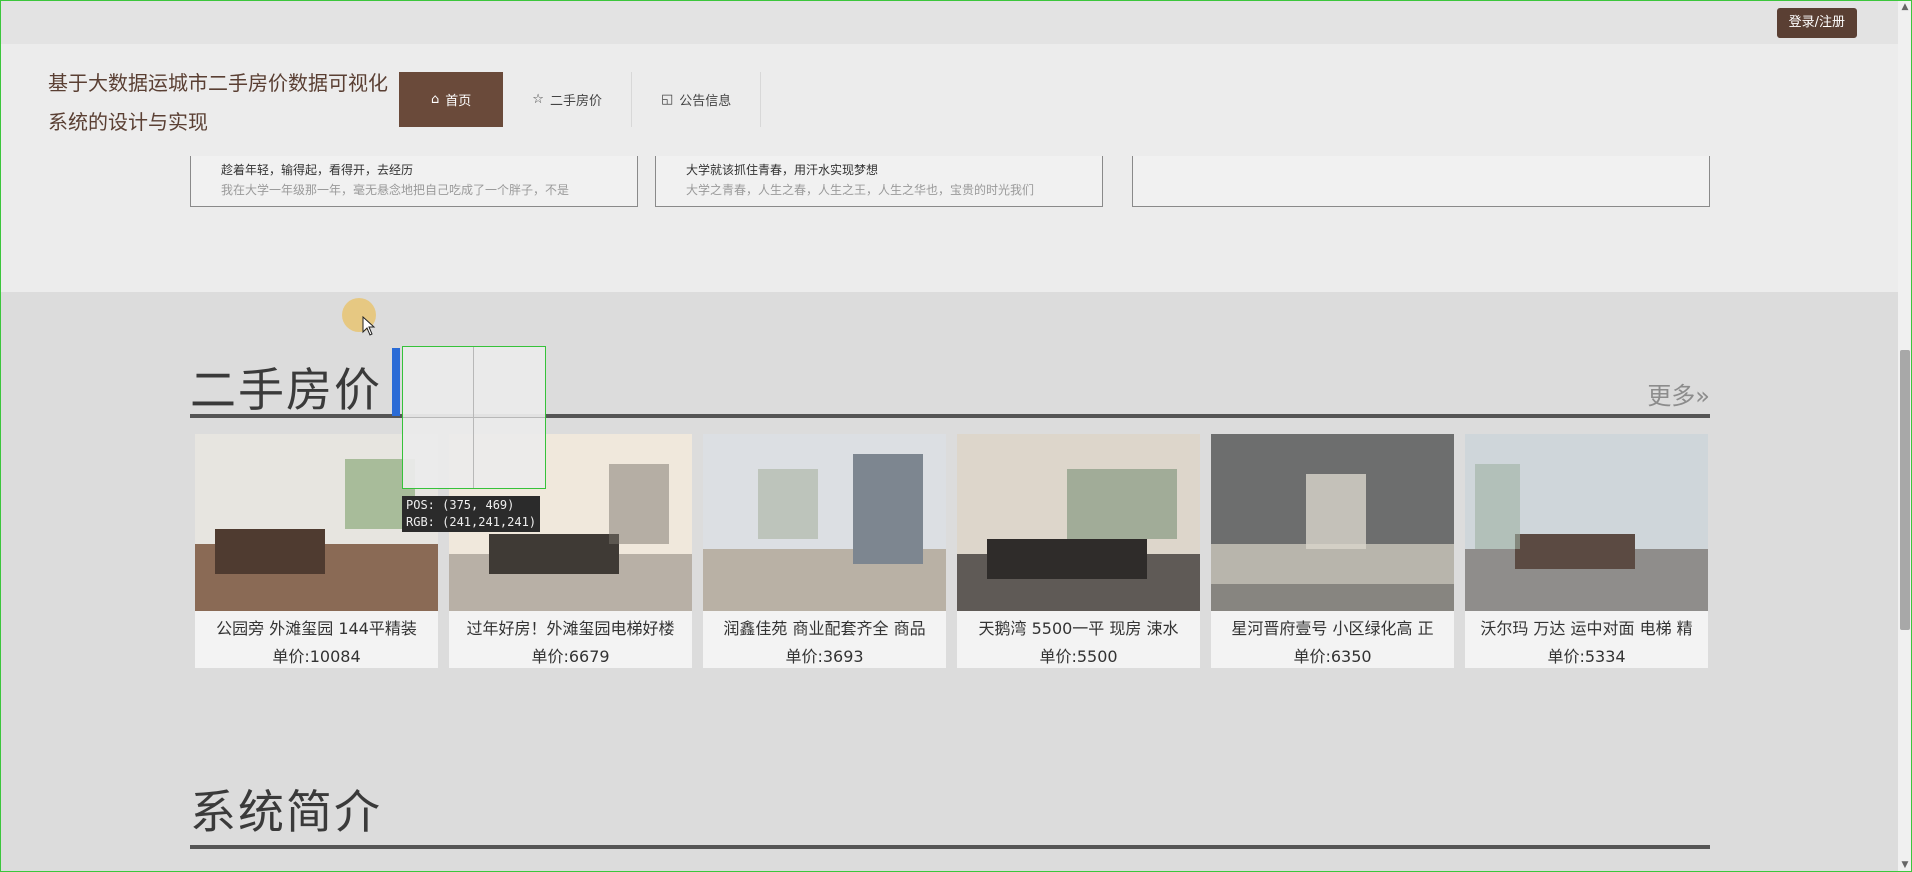 The width and height of the screenshot is (1912, 872). I want to click on listing-price: 单价:5500, so click(1078, 656).